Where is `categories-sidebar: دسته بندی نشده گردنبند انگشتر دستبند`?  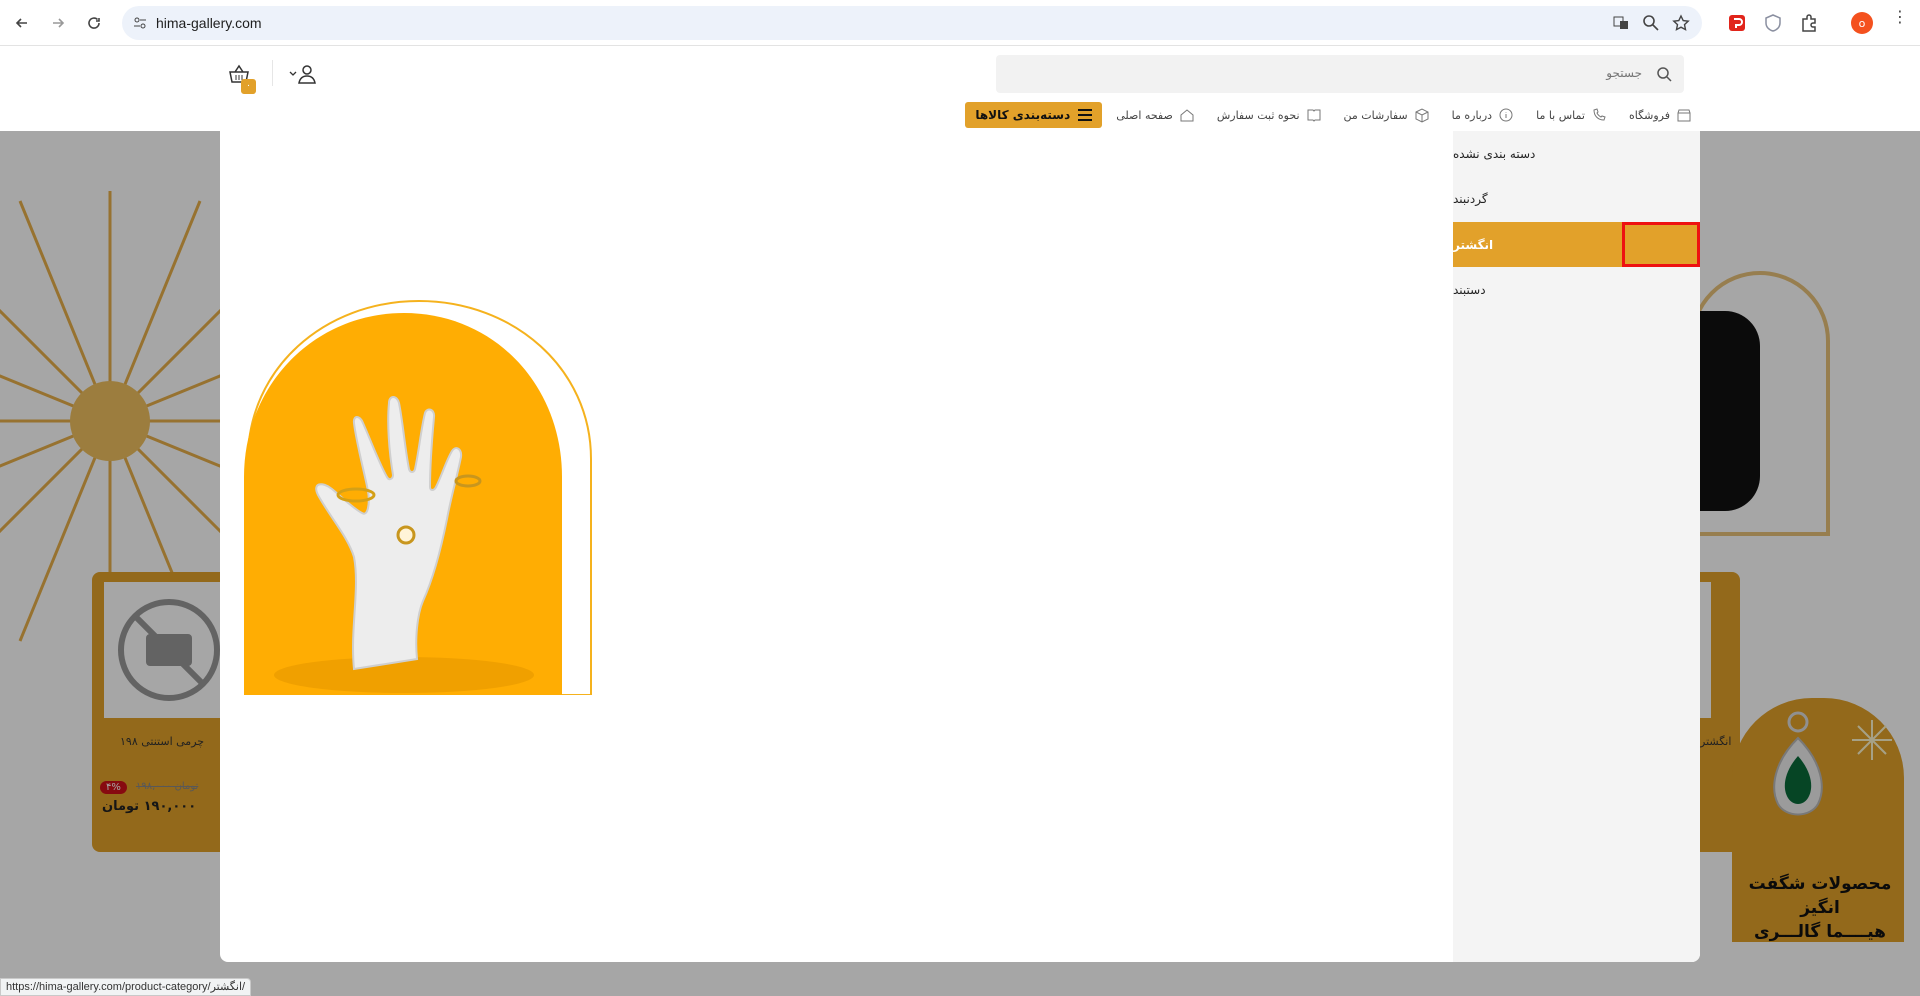
categories-sidebar: دسته بندی نشده گردنبند انگشتر دستبند is located at coordinates (1576, 546).